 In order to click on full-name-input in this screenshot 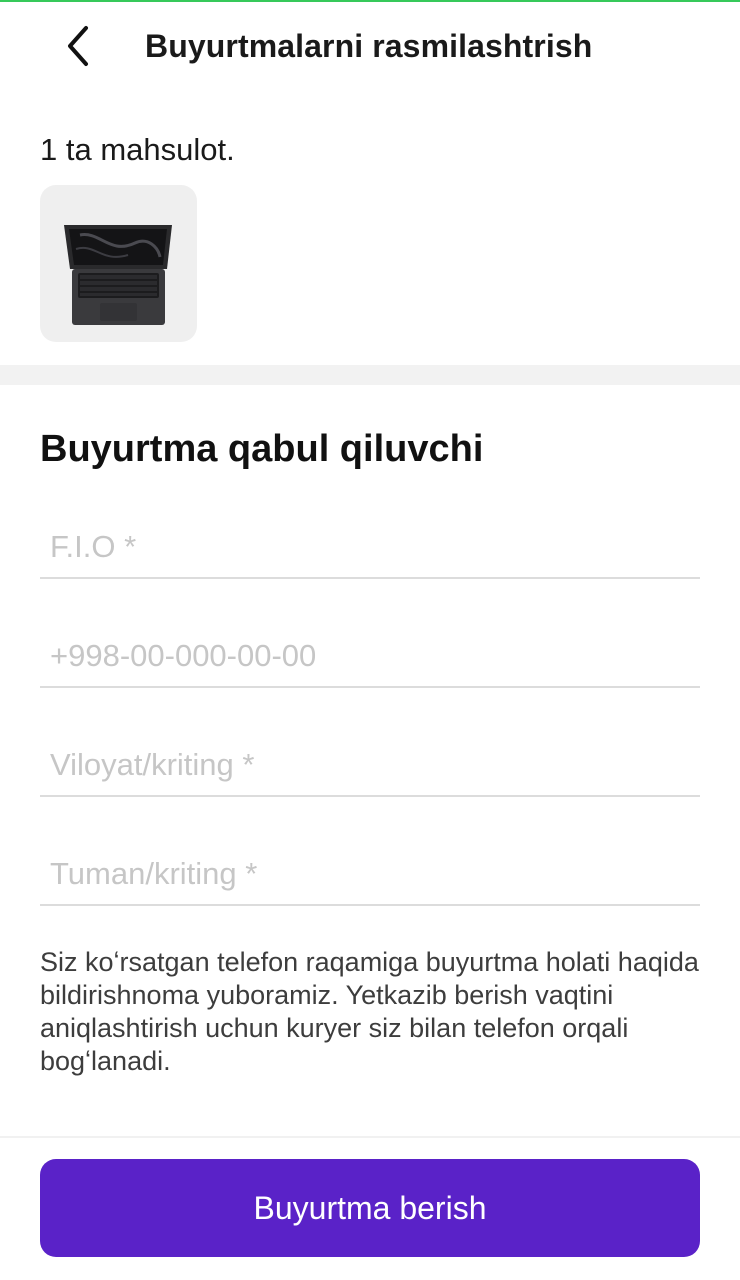, I will do `click(370, 543)`.